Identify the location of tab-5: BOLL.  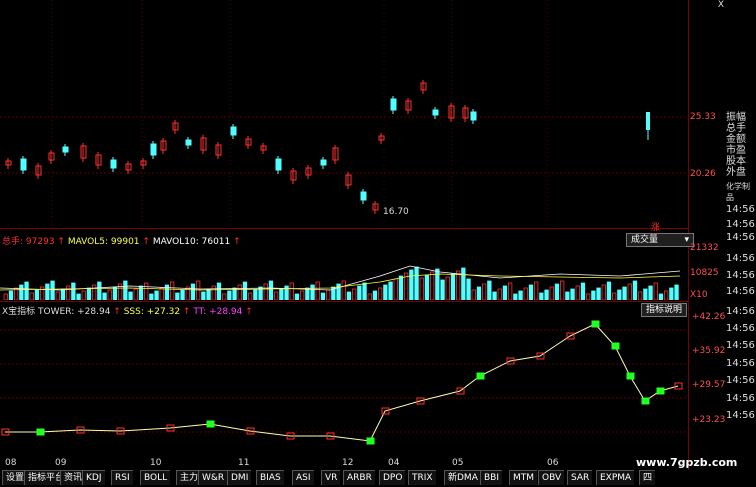
(155, 477).